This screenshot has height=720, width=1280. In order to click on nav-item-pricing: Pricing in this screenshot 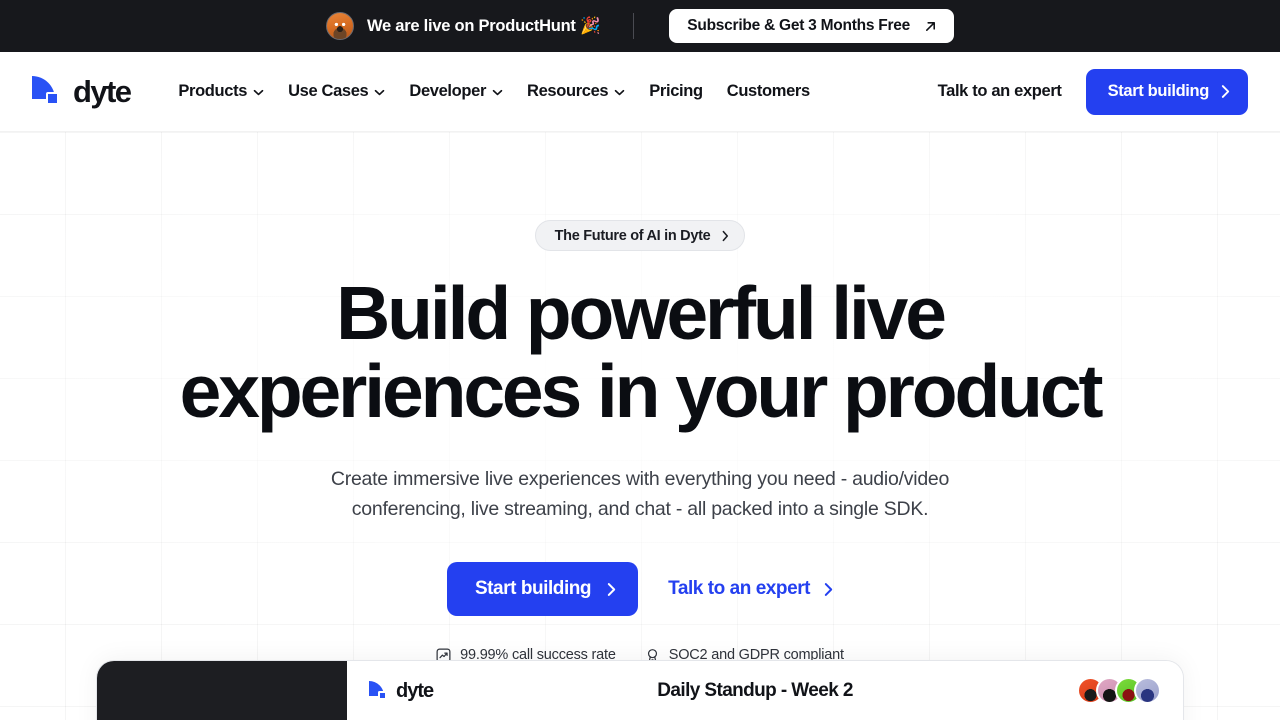, I will do `click(676, 91)`.